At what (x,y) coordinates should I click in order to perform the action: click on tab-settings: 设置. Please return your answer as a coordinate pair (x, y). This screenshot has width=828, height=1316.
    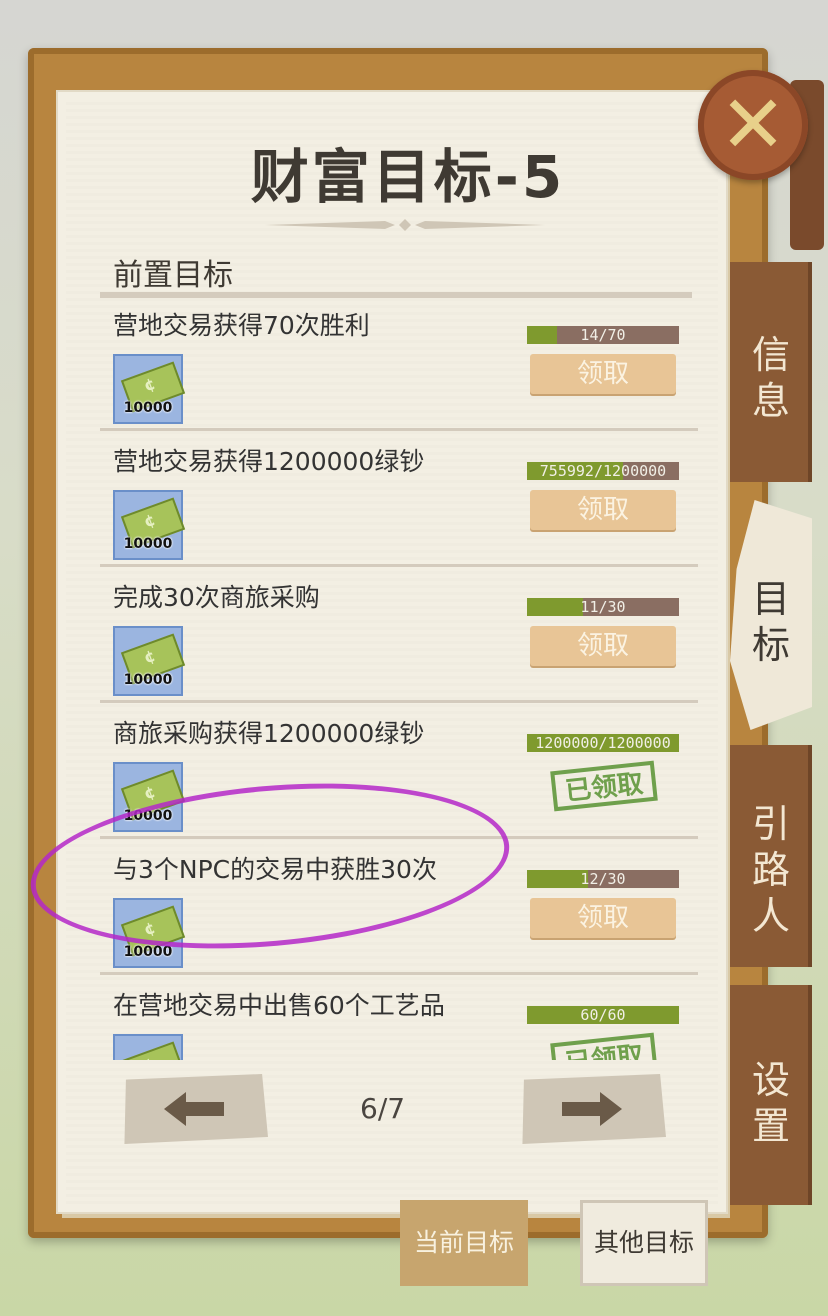
    Looking at the image, I should click on (771, 1095).